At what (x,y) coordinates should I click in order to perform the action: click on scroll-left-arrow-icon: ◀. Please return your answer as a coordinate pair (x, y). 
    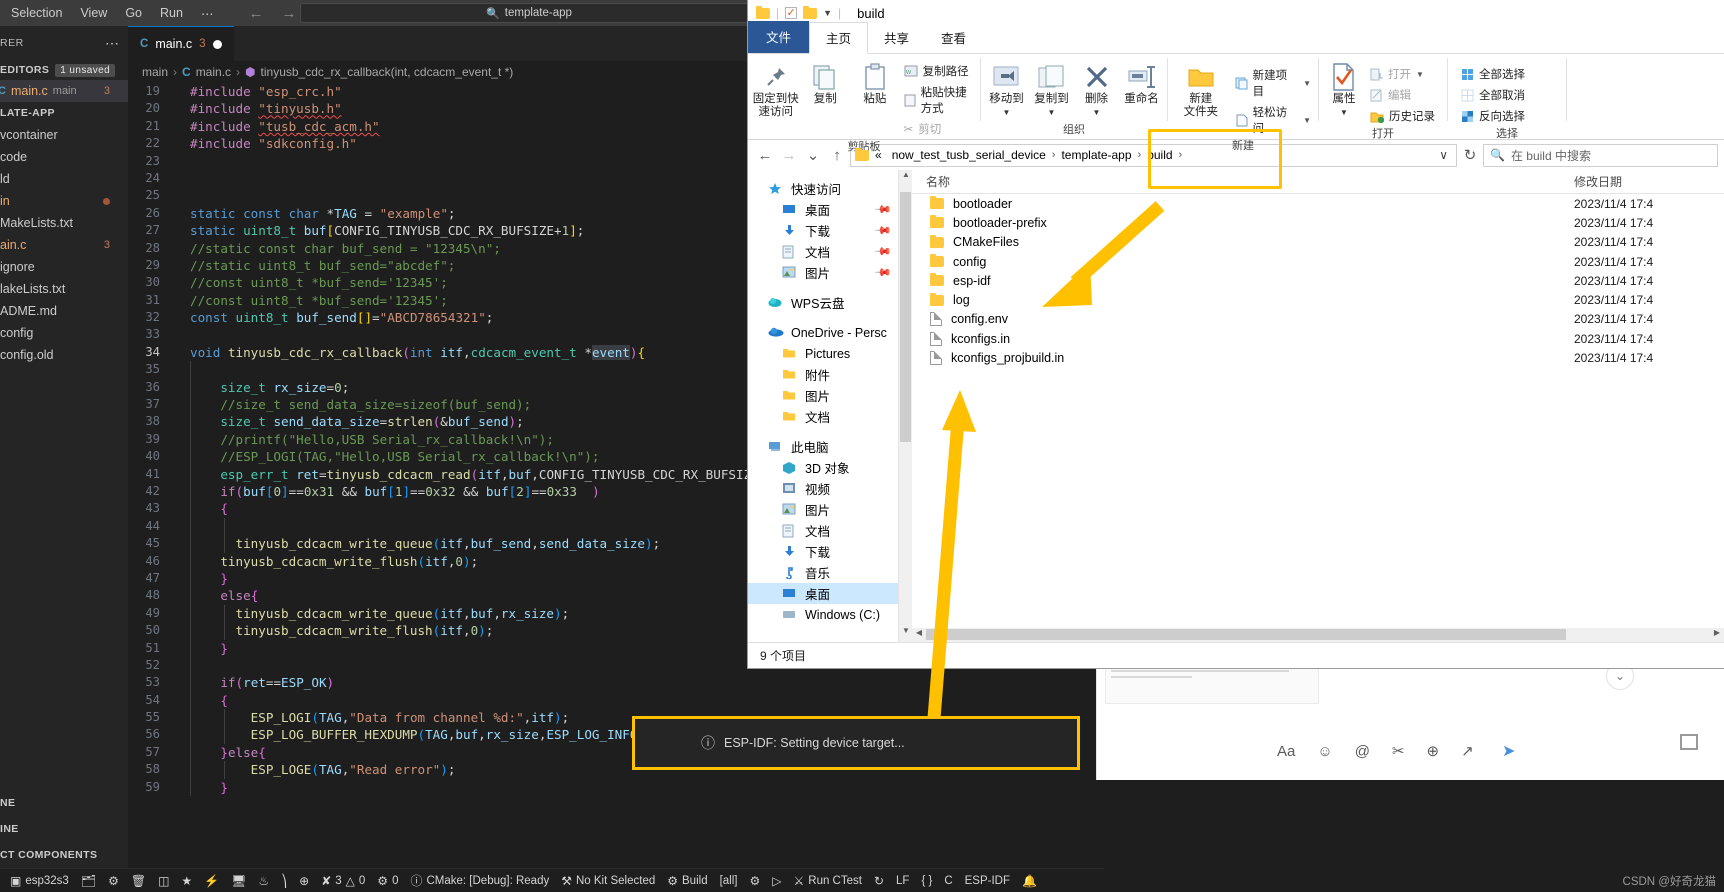
    Looking at the image, I should click on (919, 635).